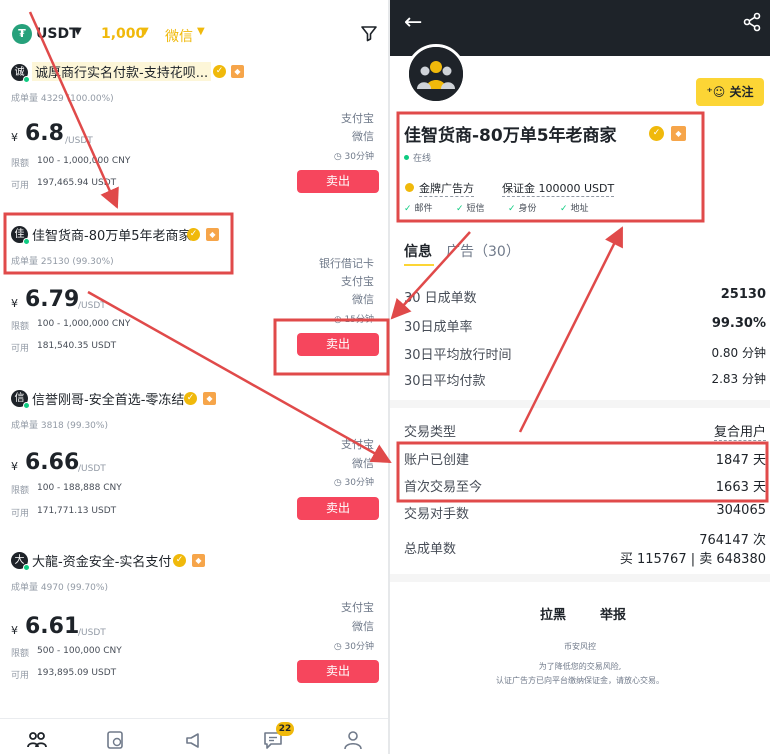 The height and width of the screenshot is (754, 770). I want to click on available-value: 181,540.35 USDT, so click(77, 346).